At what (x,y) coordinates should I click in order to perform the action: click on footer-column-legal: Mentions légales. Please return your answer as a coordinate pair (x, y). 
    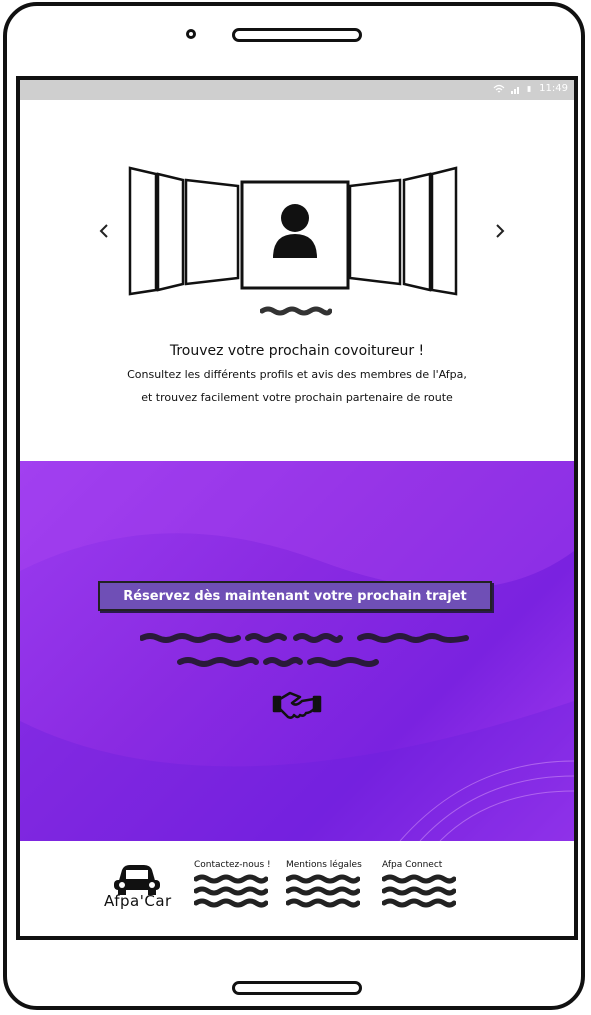
    Looking at the image, I should click on (323, 886).